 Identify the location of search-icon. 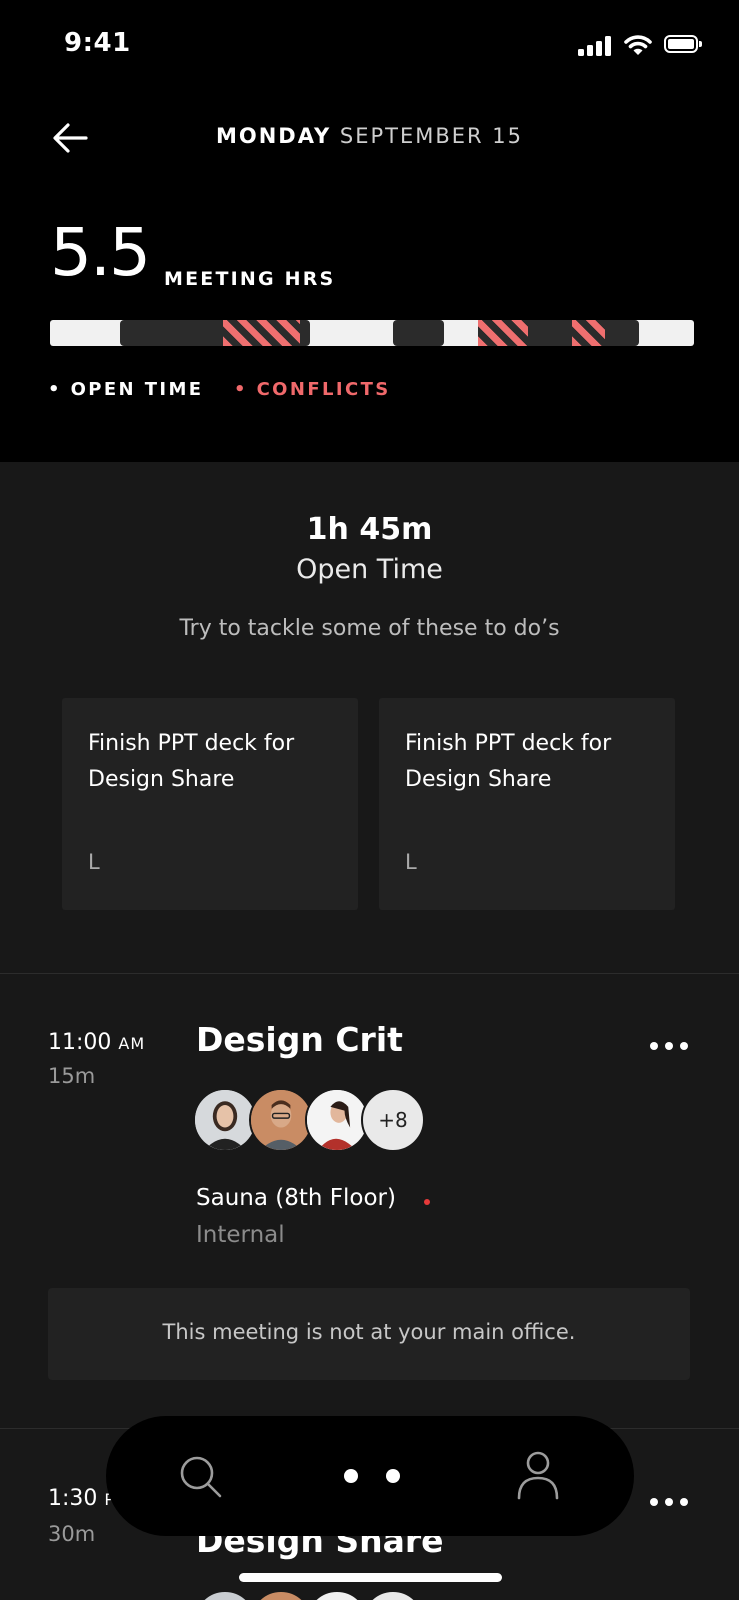
(201, 1477).